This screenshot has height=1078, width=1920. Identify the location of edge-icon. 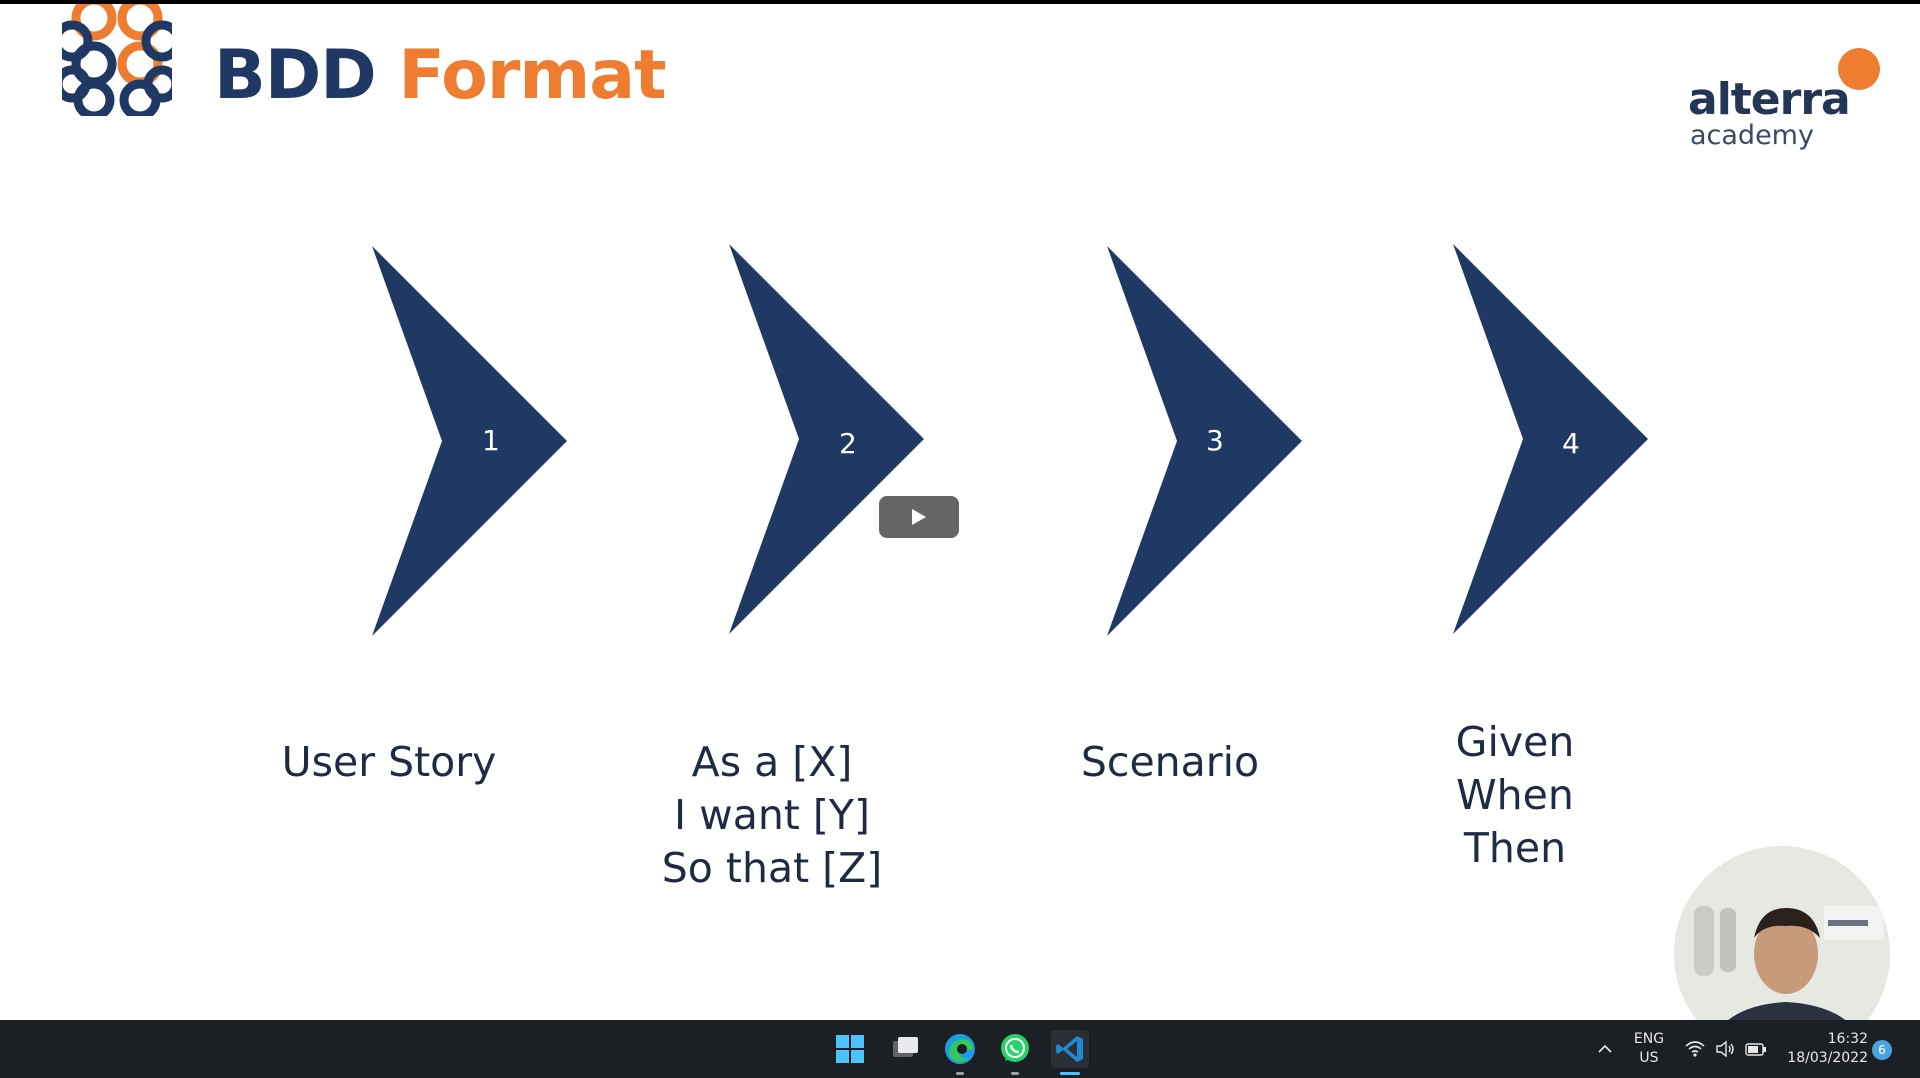
(960, 1049).